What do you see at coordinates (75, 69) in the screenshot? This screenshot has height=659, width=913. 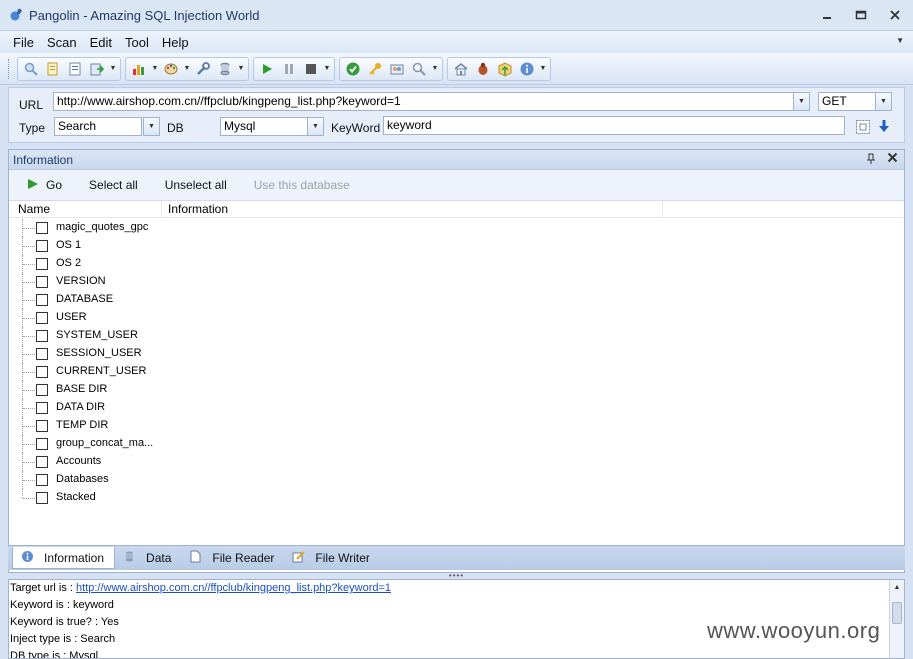 I see `document-icon` at bounding box center [75, 69].